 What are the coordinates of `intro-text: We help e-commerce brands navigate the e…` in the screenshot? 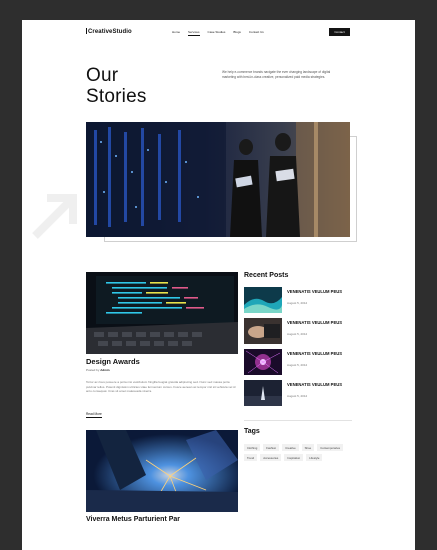 It's located at (276, 74).